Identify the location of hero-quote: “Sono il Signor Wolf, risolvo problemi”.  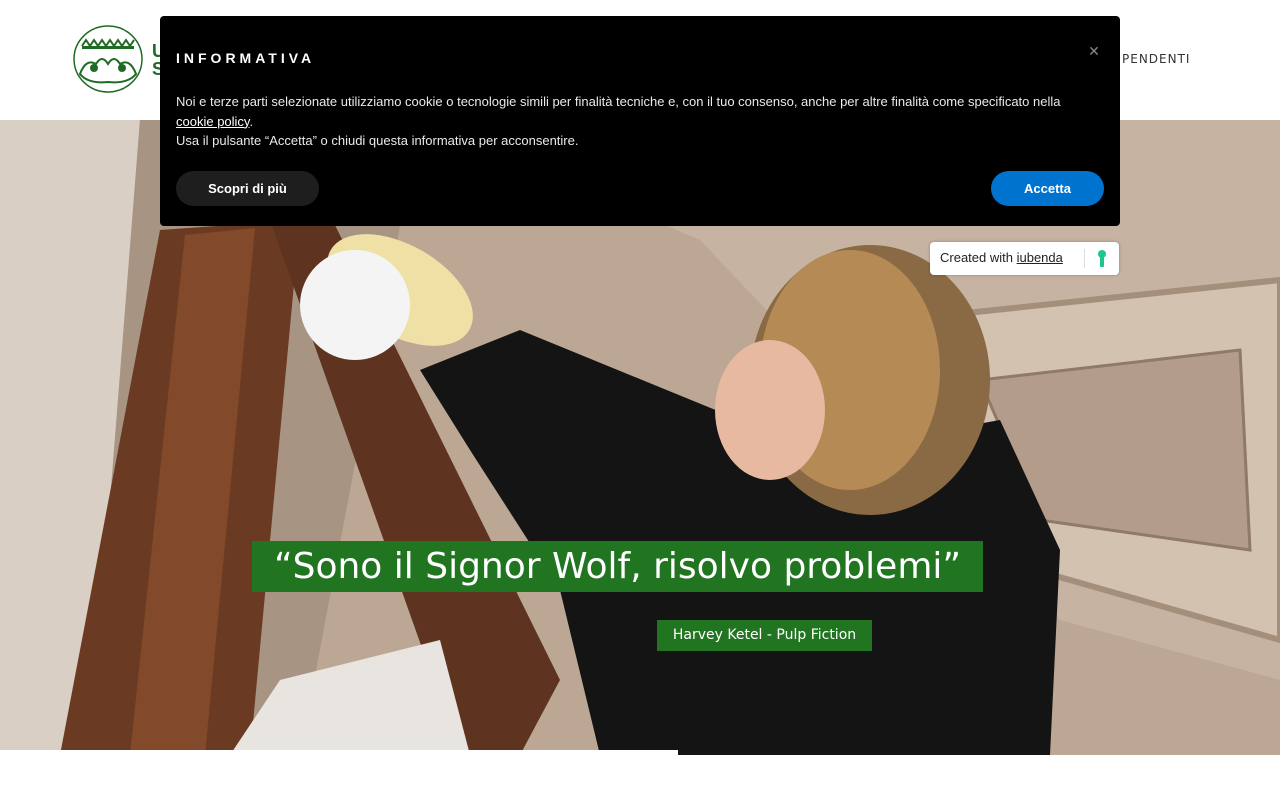
(617, 566).